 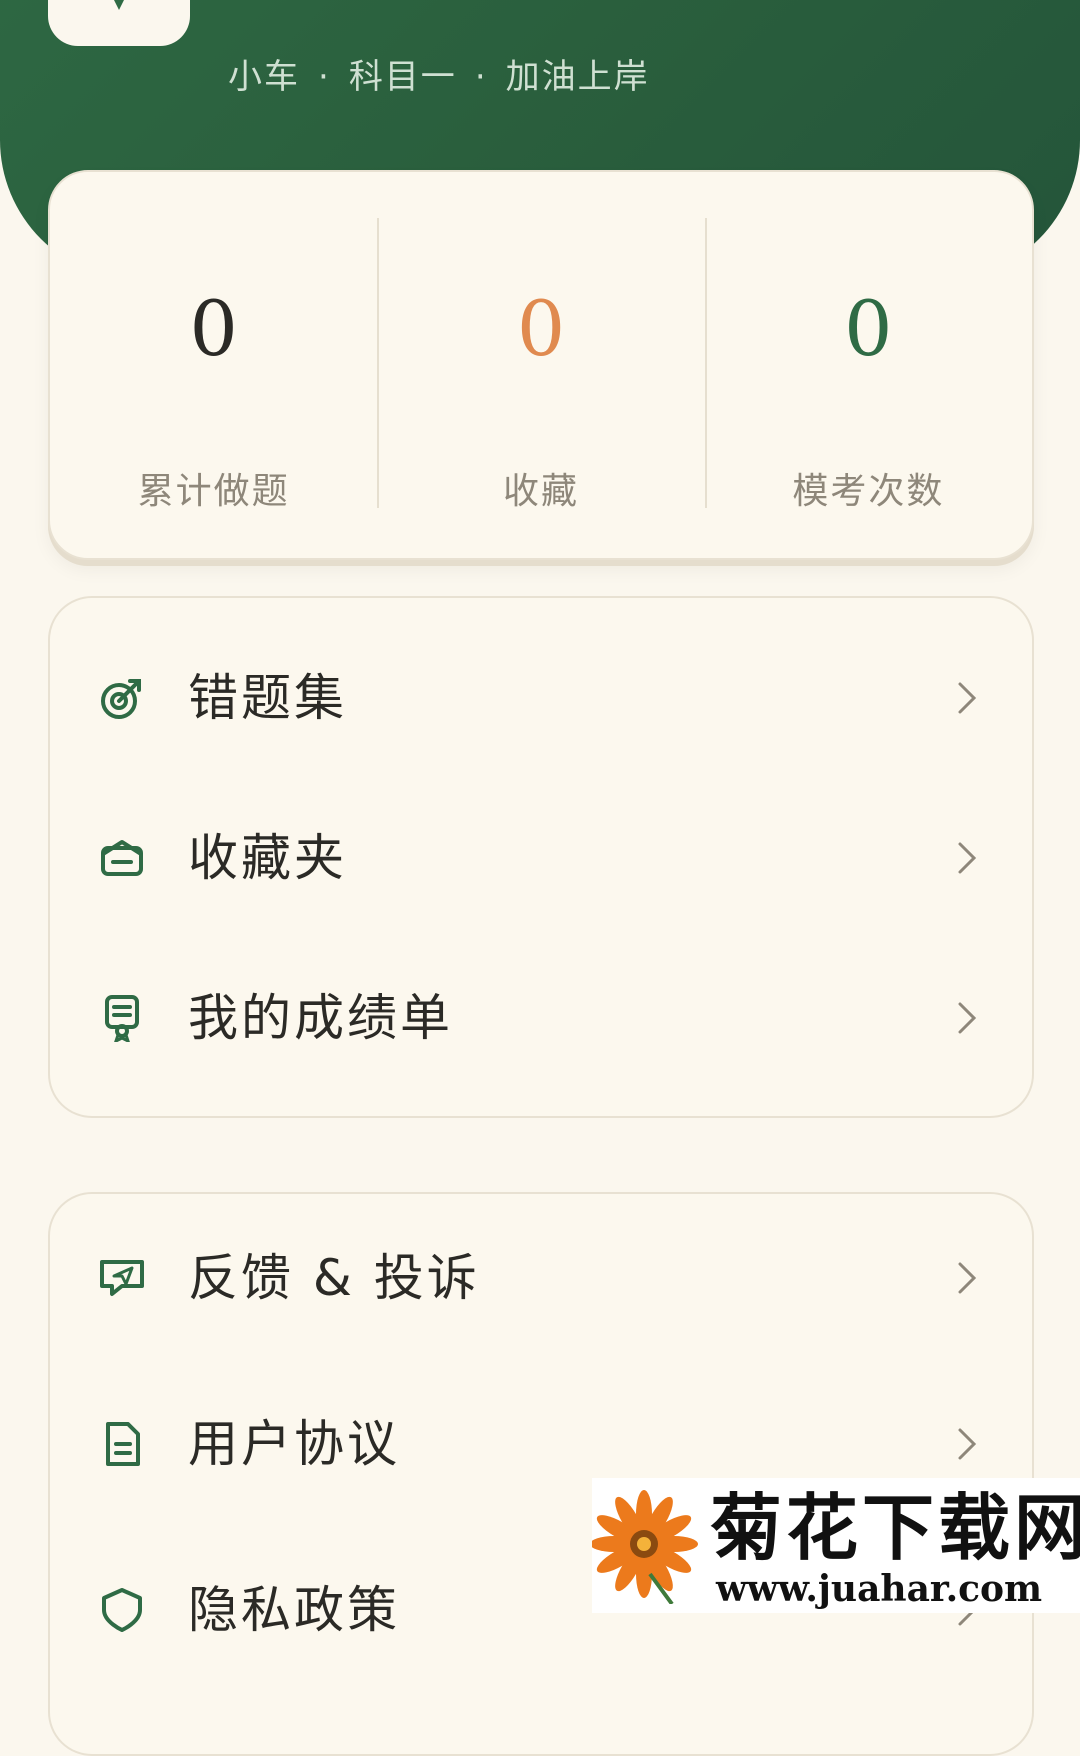 I want to click on document-icon, so click(x=123, y=1444).